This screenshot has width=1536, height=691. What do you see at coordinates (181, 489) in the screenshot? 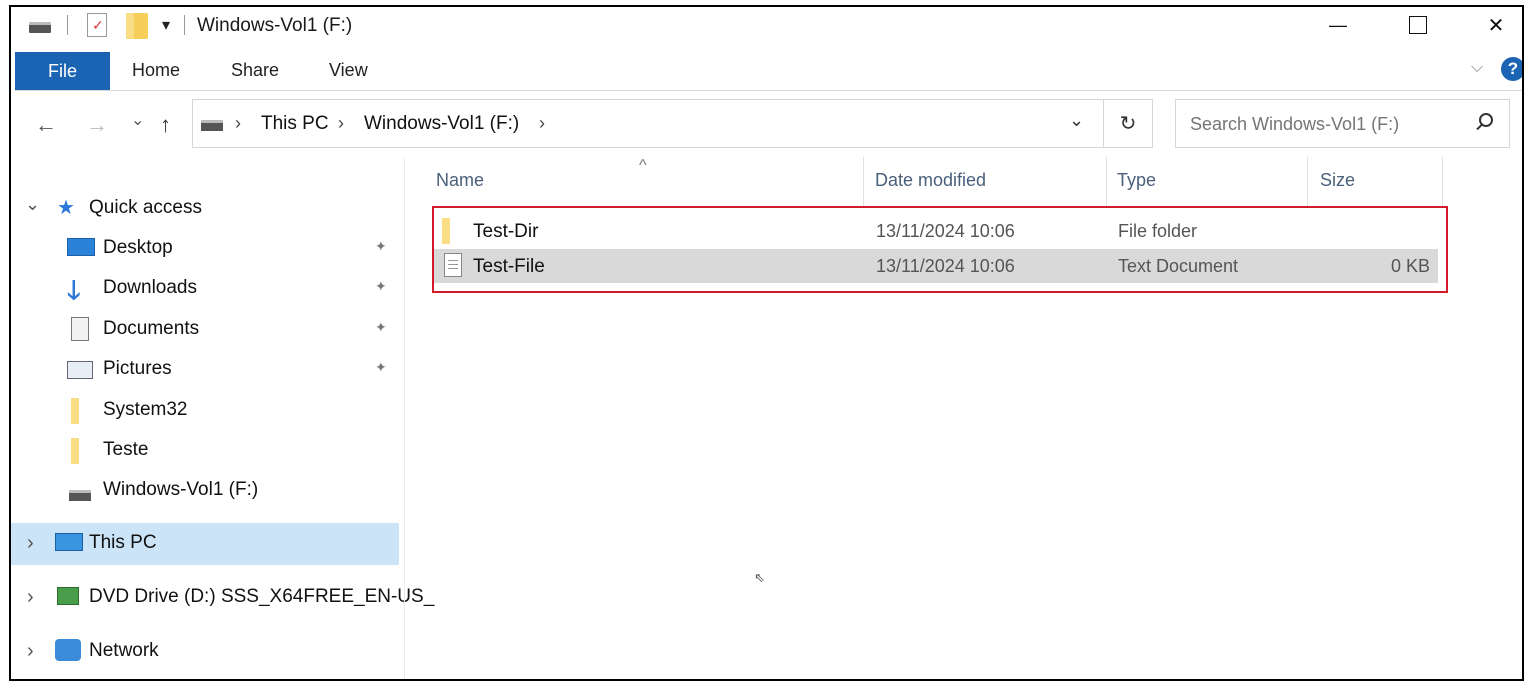
I see `nav-label: Windows-Vol1 (F:)` at bounding box center [181, 489].